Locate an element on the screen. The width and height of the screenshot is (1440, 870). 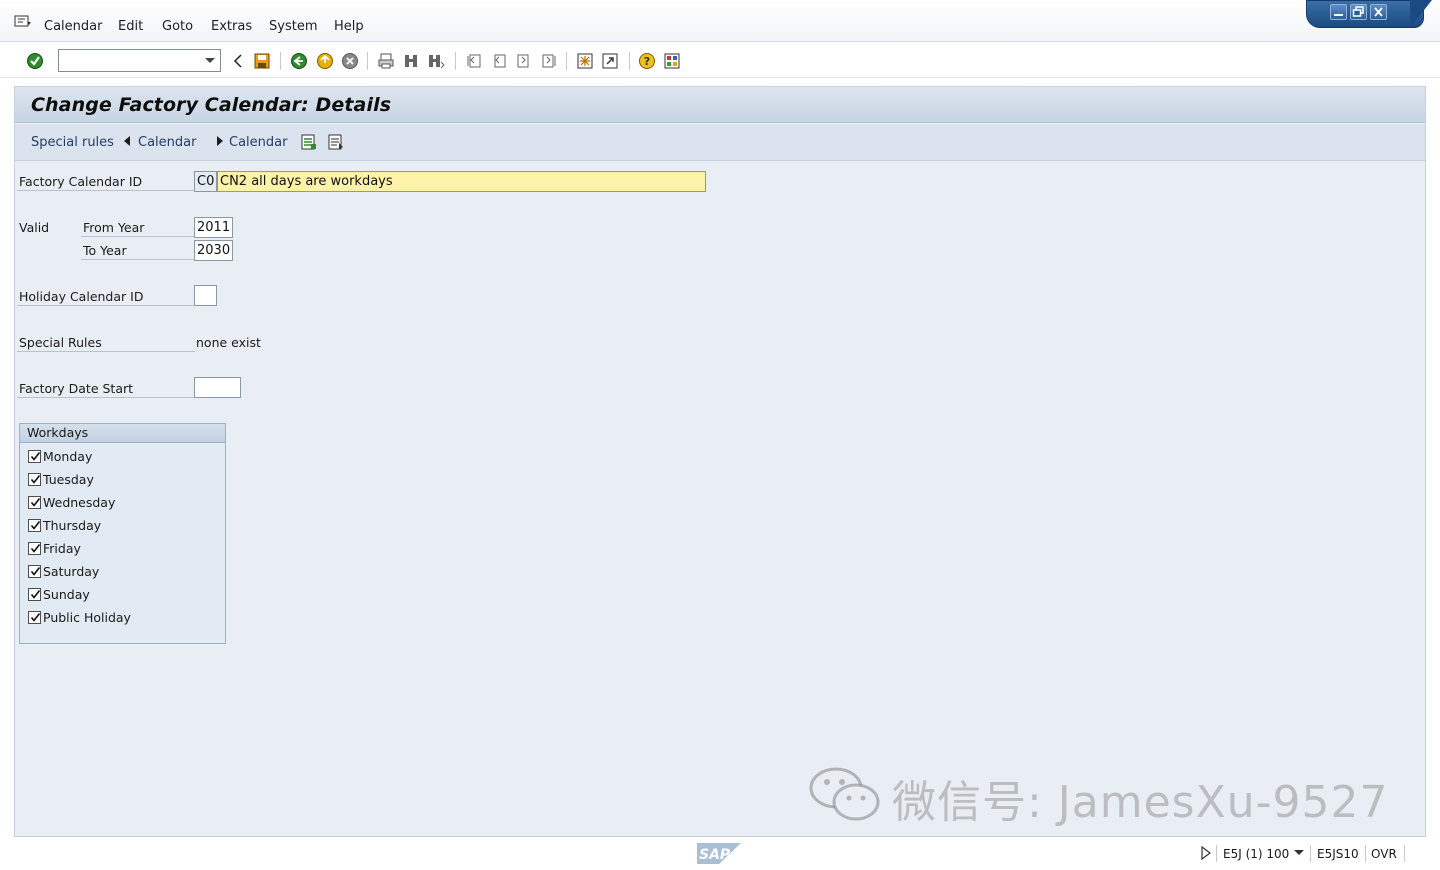
from-year-value: 2011 is located at coordinates (214, 227).